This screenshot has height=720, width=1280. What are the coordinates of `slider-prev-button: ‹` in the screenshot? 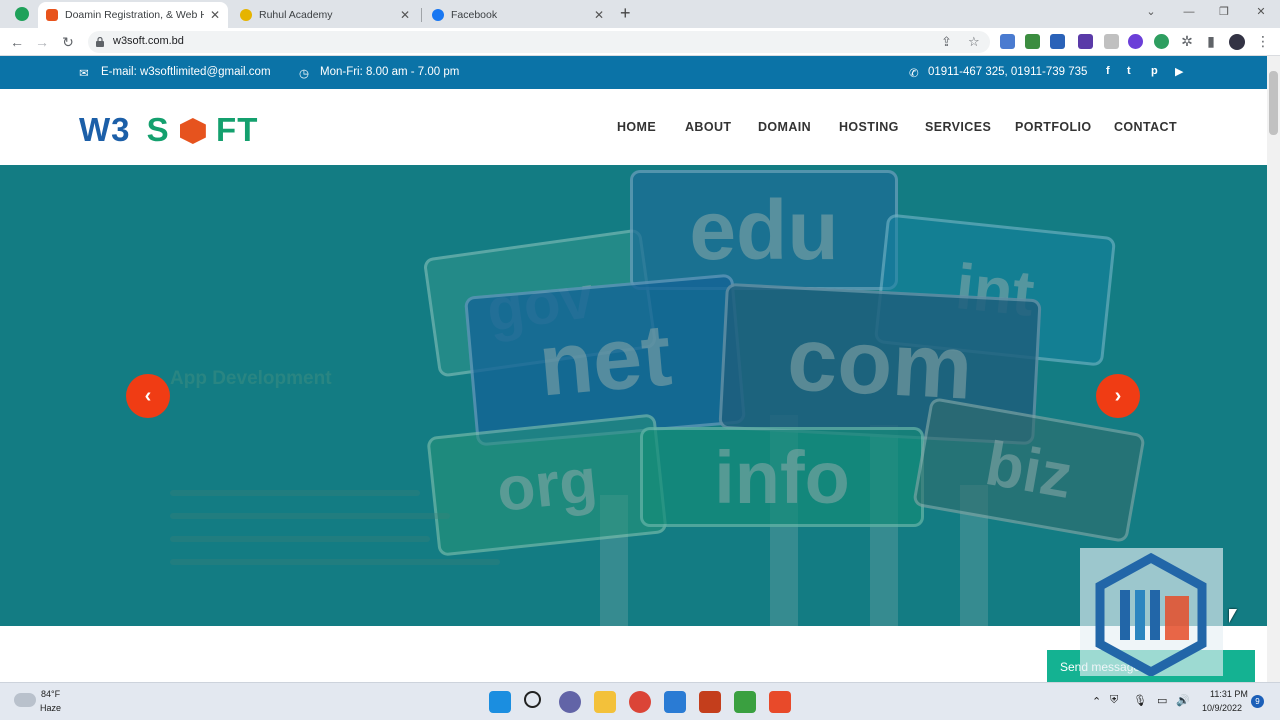 It's located at (148, 396).